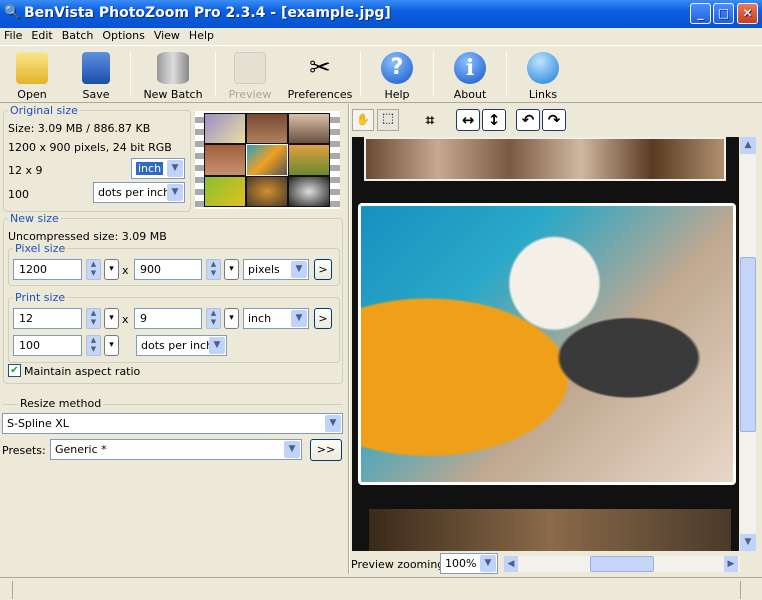  I want to click on rotate-left-icon: ↶, so click(528, 120).